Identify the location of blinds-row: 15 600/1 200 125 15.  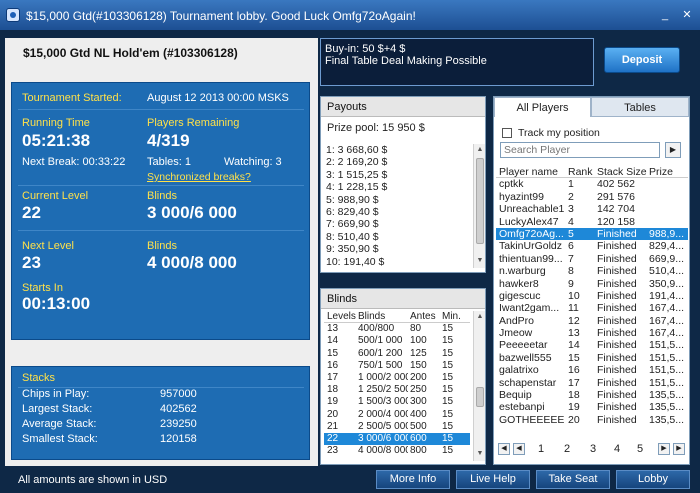
(397, 354).